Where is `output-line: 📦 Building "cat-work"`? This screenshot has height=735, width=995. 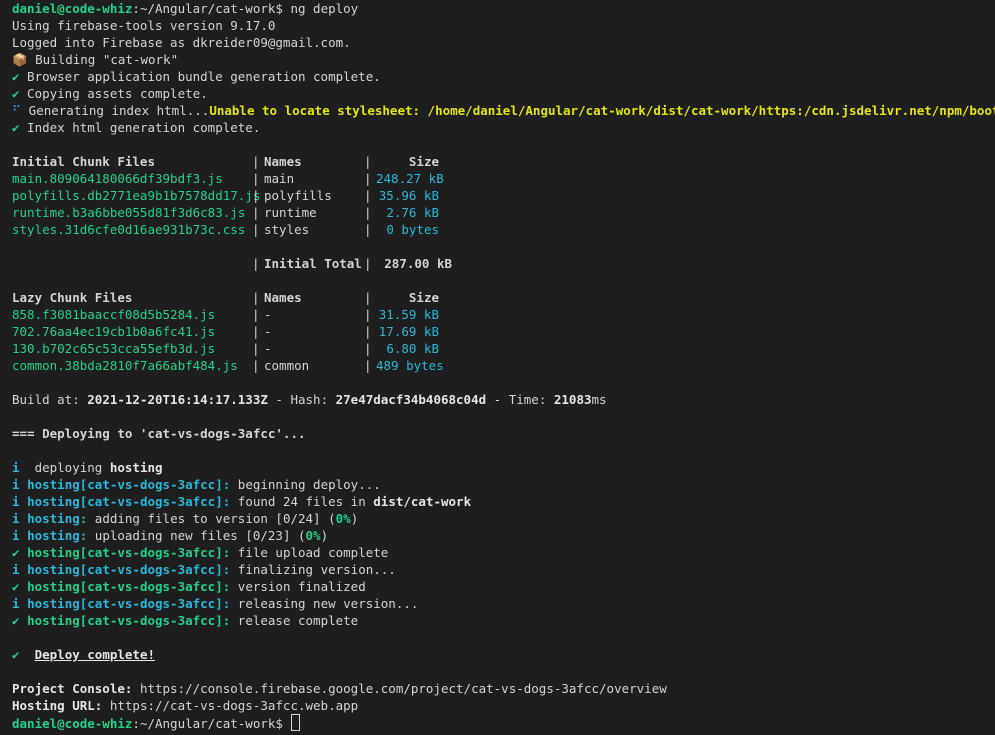
output-line: 📦 Building "cat-work" is located at coordinates (503, 59).